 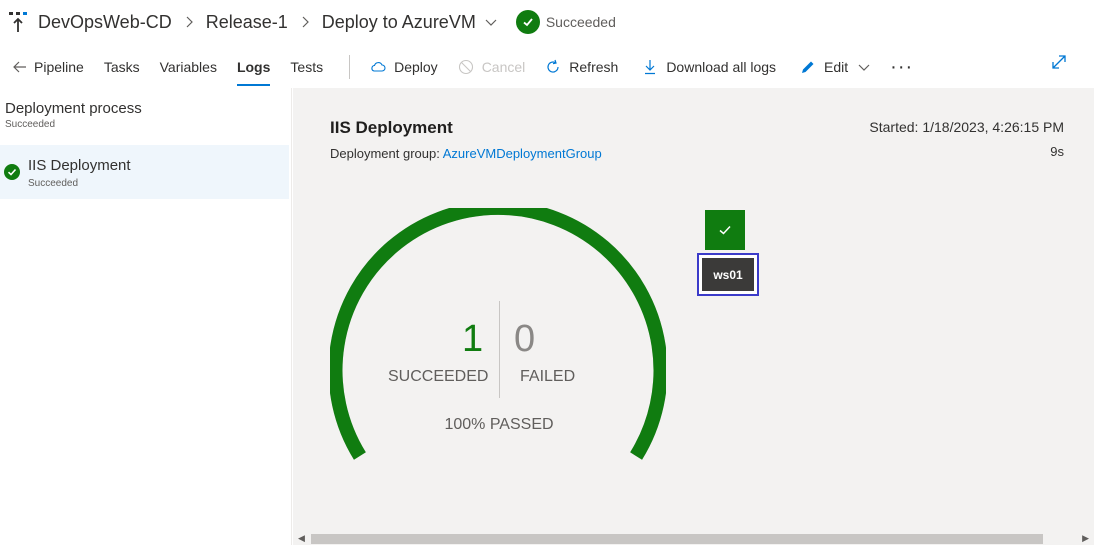 What do you see at coordinates (650, 67) in the screenshot?
I see `download-icon` at bounding box center [650, 67].